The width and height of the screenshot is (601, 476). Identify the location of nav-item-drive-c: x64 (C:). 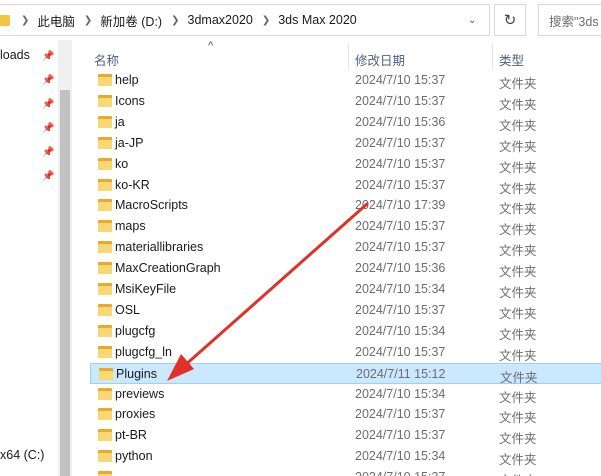
(22, 455).